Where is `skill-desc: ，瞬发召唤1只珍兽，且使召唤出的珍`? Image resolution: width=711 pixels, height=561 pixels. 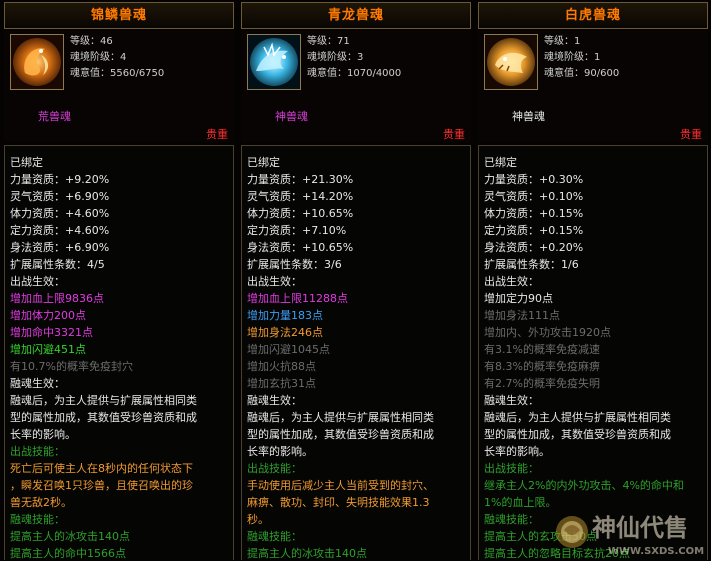
skill-desc: ，瞬发召唤1只珍兽，且使召唤出的珍 is located at coordinates (101, 485).